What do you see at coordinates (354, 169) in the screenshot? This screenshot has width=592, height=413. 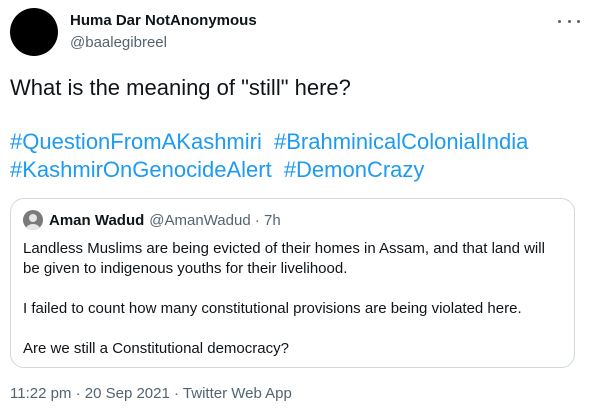 I see `hashtag-link: #DemonCrazy` at bounding box center [354, 169].